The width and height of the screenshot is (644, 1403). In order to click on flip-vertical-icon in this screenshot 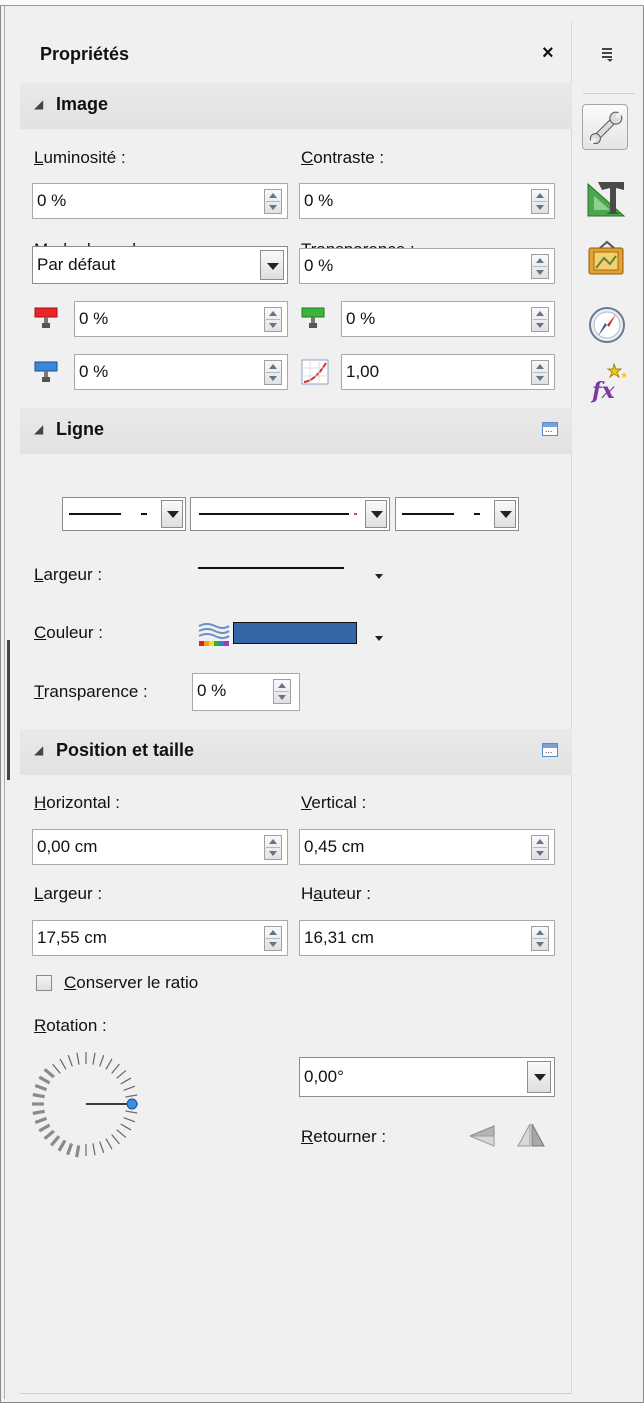, I will do `click(483, 1138)`.